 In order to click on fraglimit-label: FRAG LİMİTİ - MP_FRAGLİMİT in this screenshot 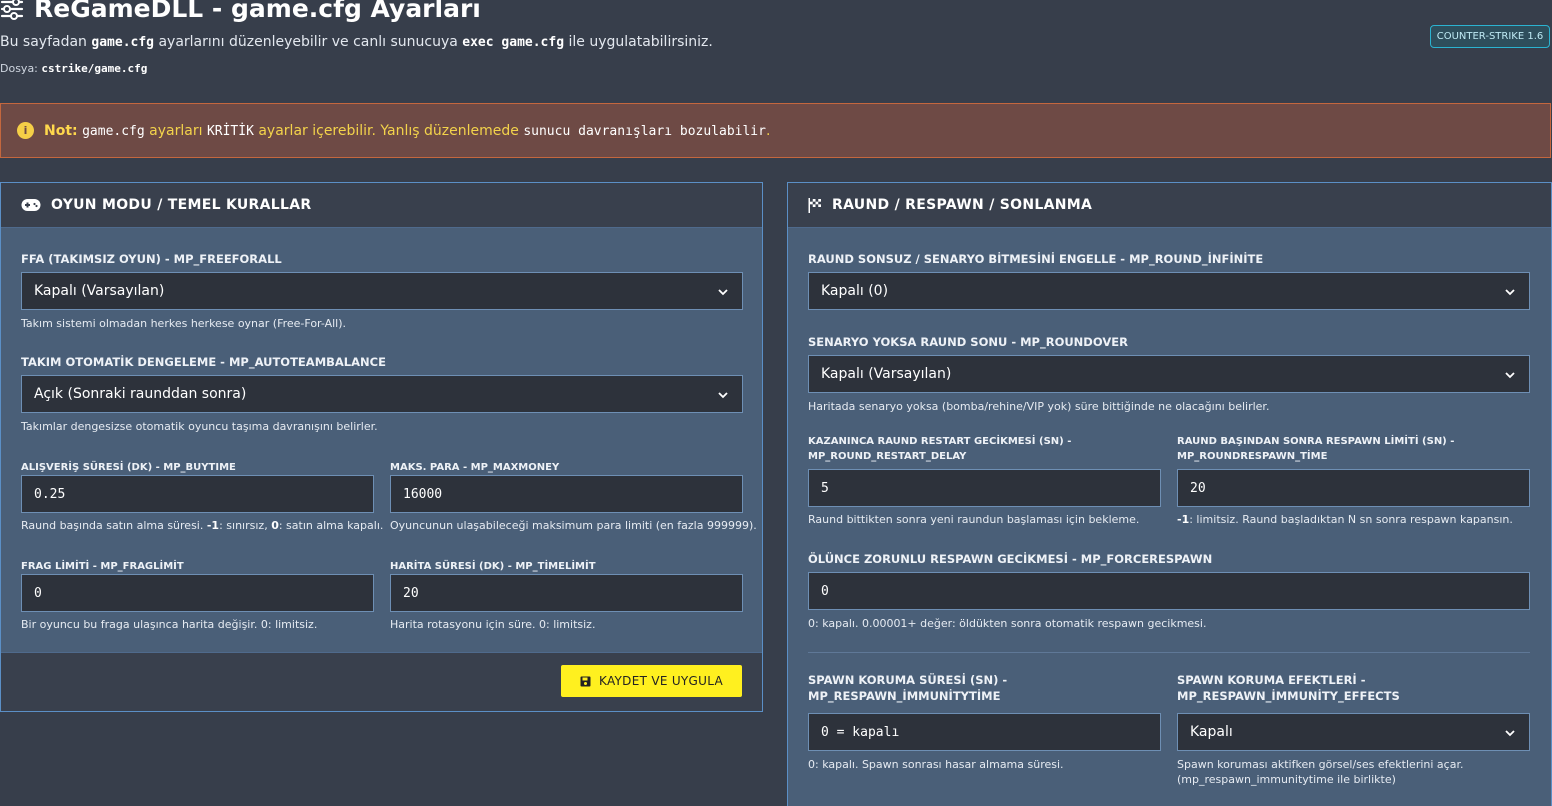, I will do `click(102, 566)`.